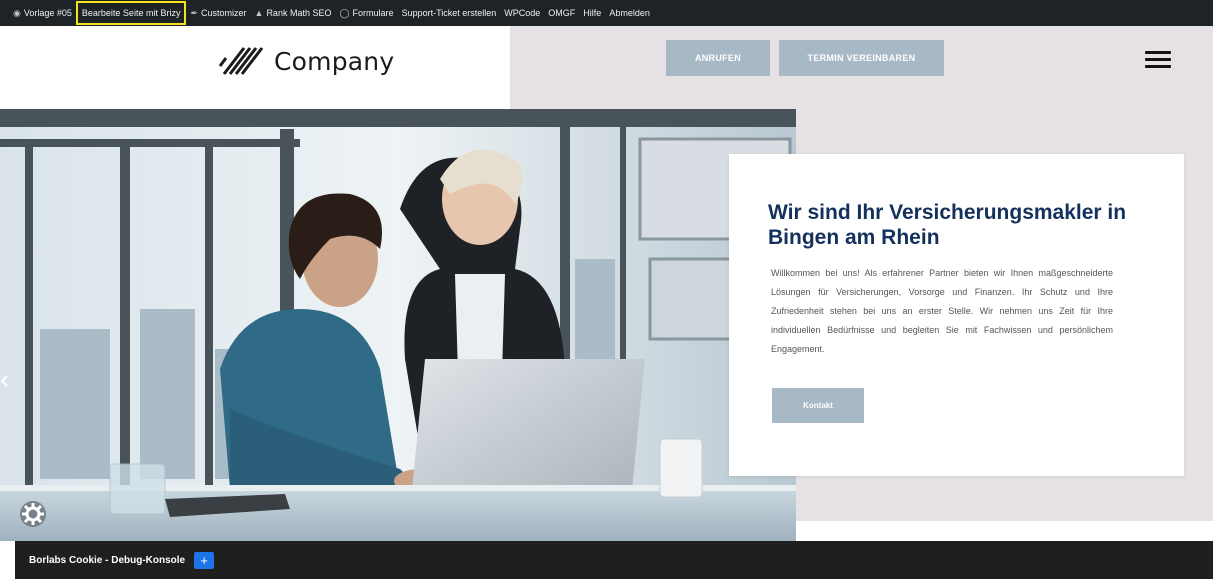  I want to click on site-logo: Company, so click(306, 61).